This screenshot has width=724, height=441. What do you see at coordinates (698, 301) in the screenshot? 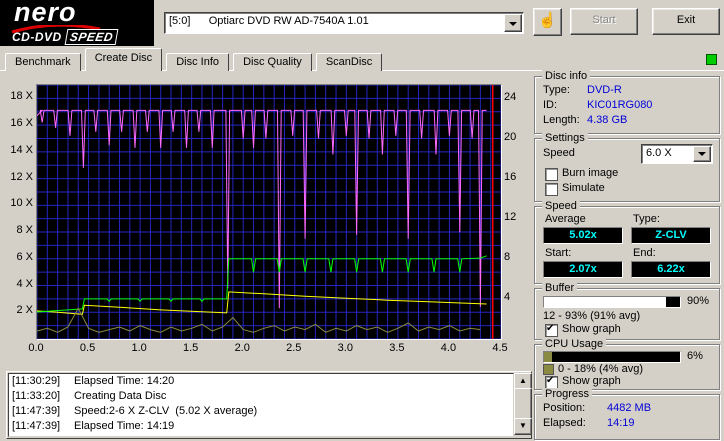
I see `buffer-percent: 90%` at bounding box center [698, 301].